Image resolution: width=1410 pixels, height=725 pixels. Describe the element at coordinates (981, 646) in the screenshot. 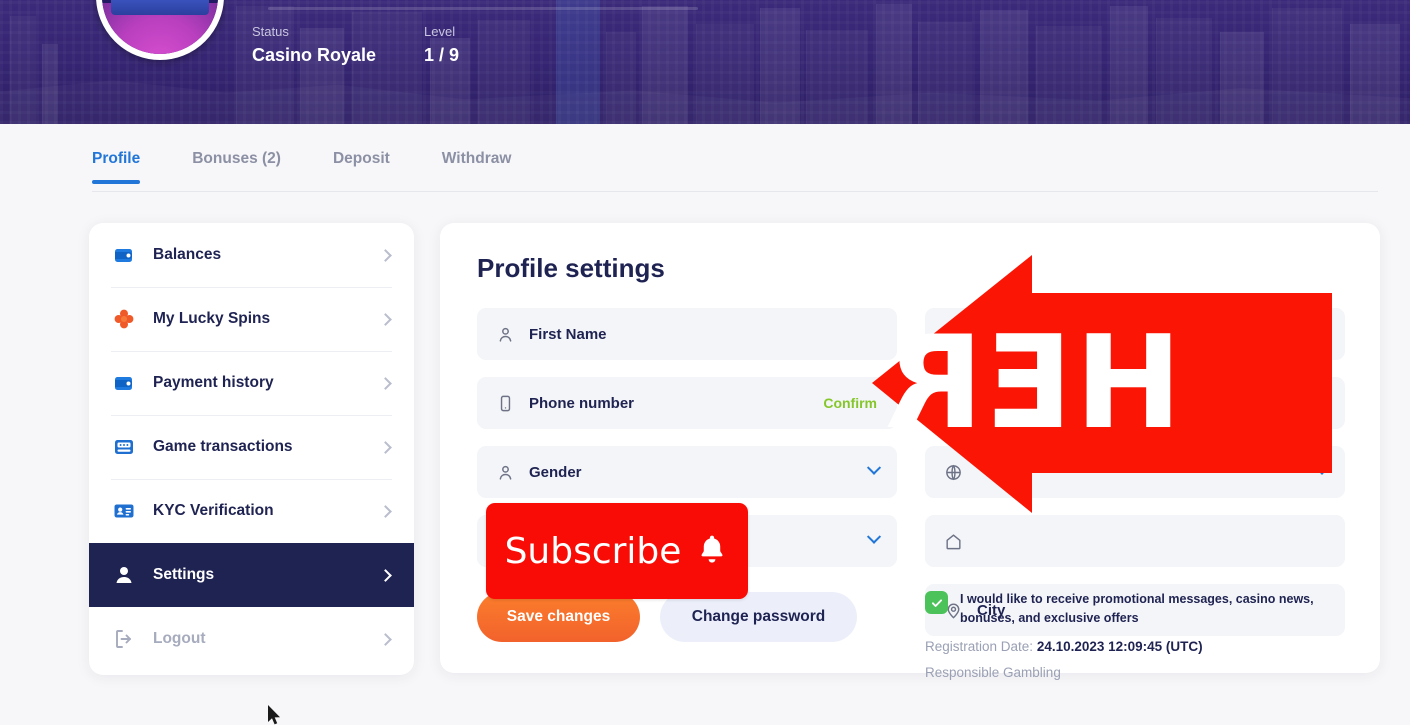

I see `registration-date-label: Registration Date:` at that location.